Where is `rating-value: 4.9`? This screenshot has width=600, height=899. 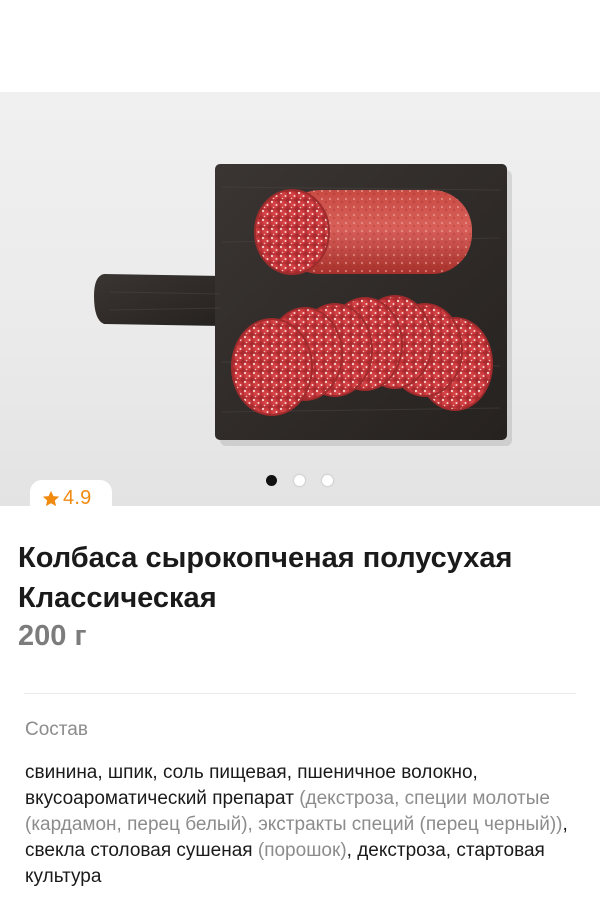 rating-value: 4.9 is located at coordinates (77, 498).